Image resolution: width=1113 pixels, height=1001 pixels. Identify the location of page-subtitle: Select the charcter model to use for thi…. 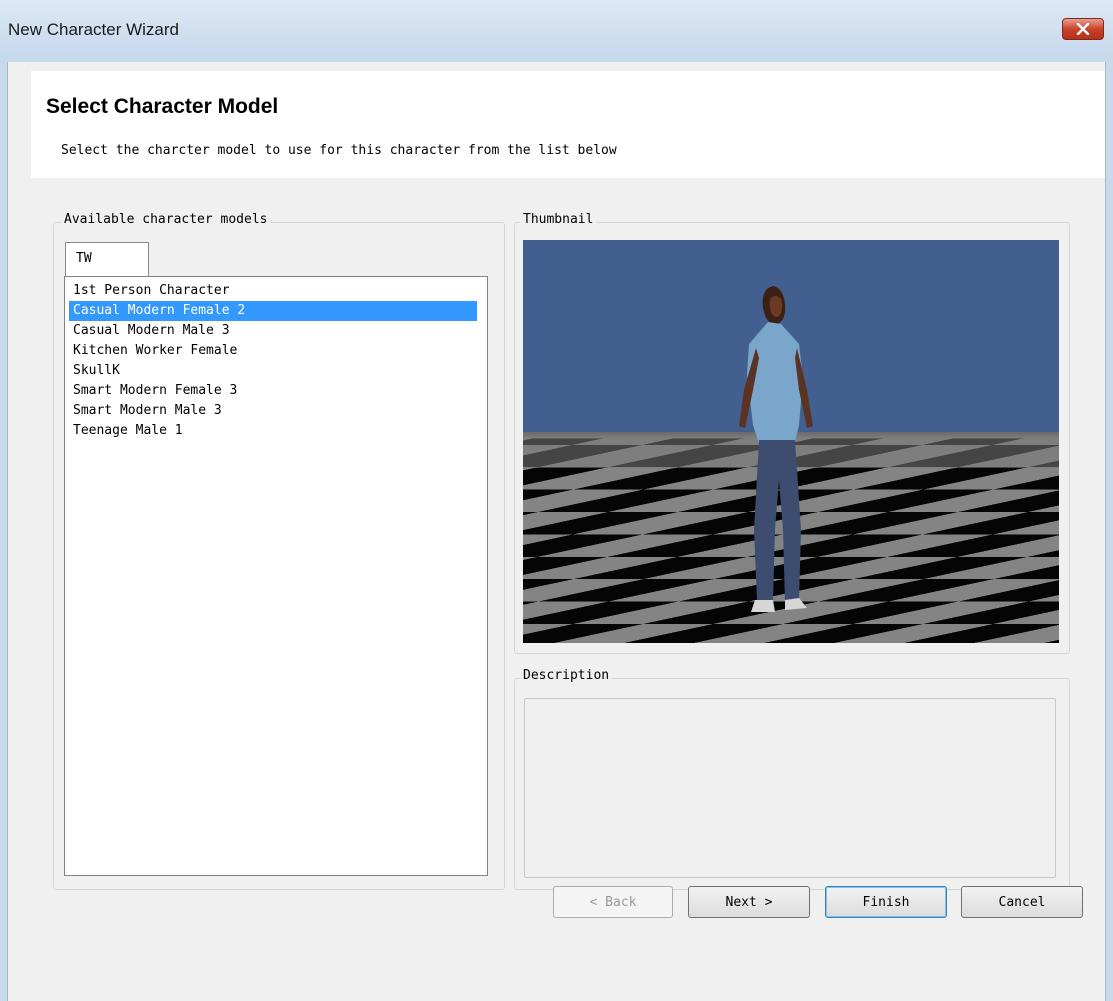
(339, 150).